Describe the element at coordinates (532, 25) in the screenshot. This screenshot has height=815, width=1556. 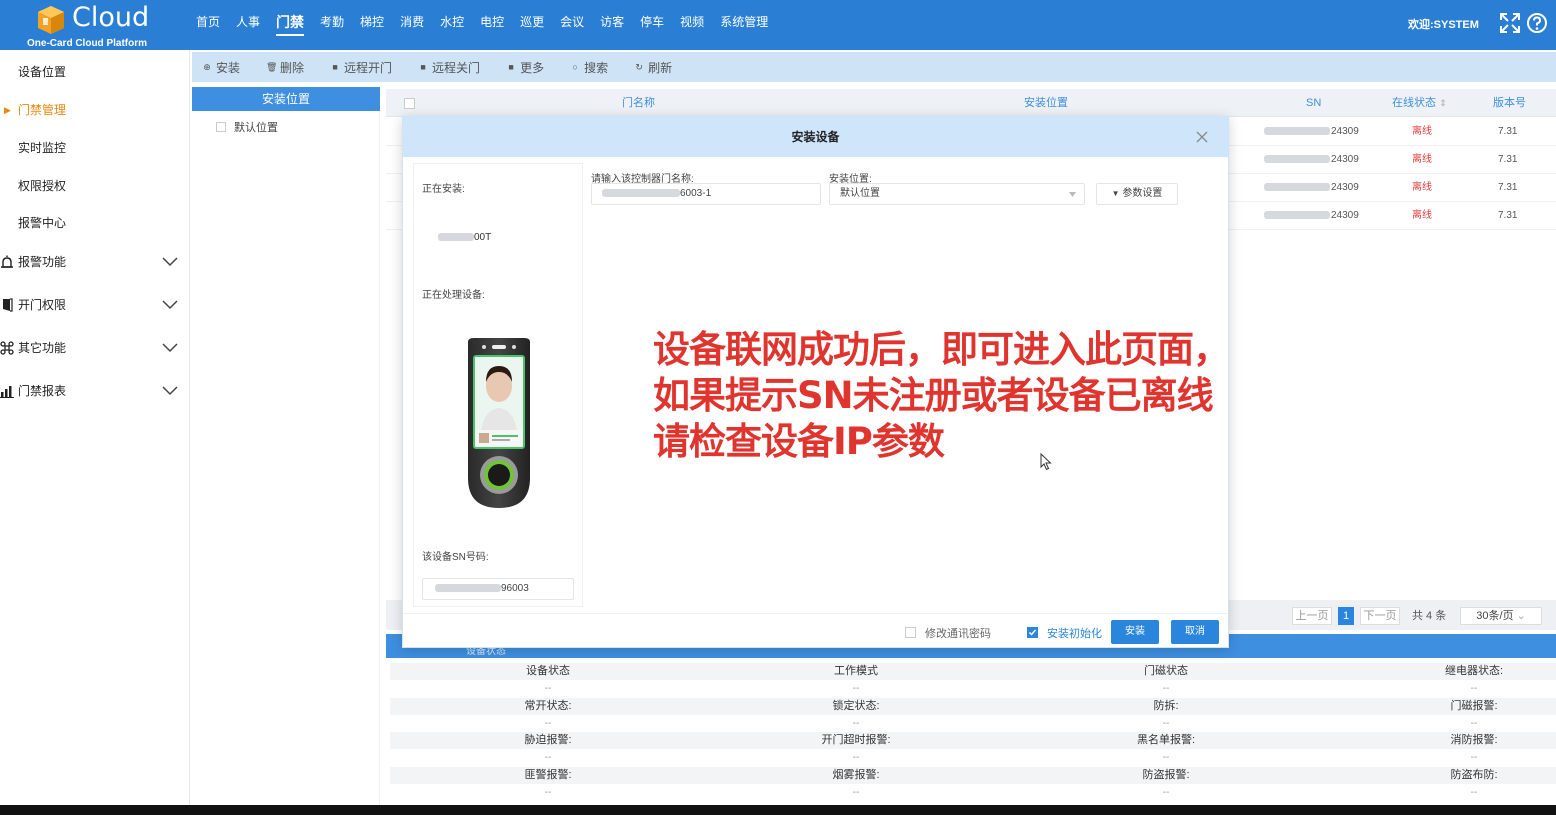
I see `nav-item: 巡更` at that location.